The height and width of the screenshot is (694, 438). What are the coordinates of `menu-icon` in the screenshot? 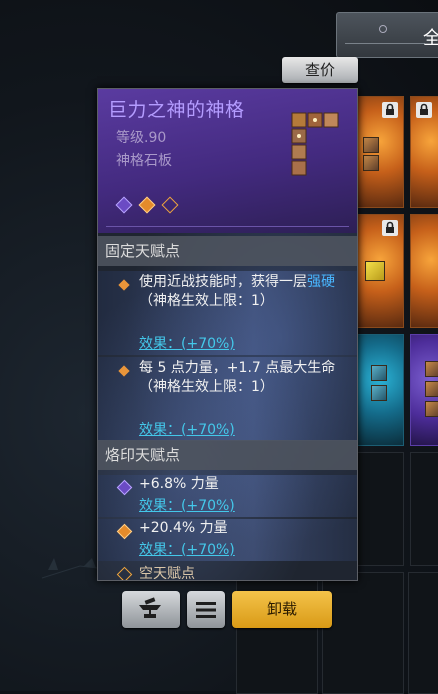 It's located at (206, 610).